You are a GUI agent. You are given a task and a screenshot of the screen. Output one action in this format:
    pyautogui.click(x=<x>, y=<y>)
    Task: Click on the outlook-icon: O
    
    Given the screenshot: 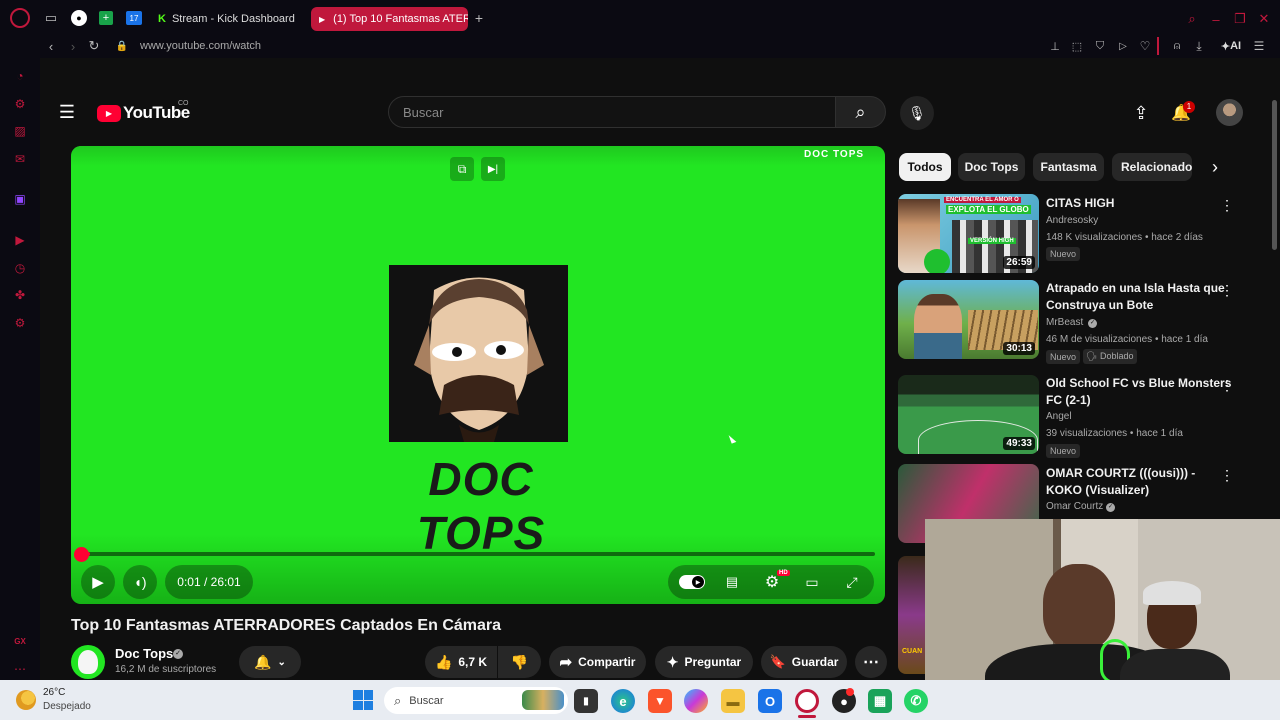 What is the action you would take?
    pyautogui.click(x=770, y=701)
    